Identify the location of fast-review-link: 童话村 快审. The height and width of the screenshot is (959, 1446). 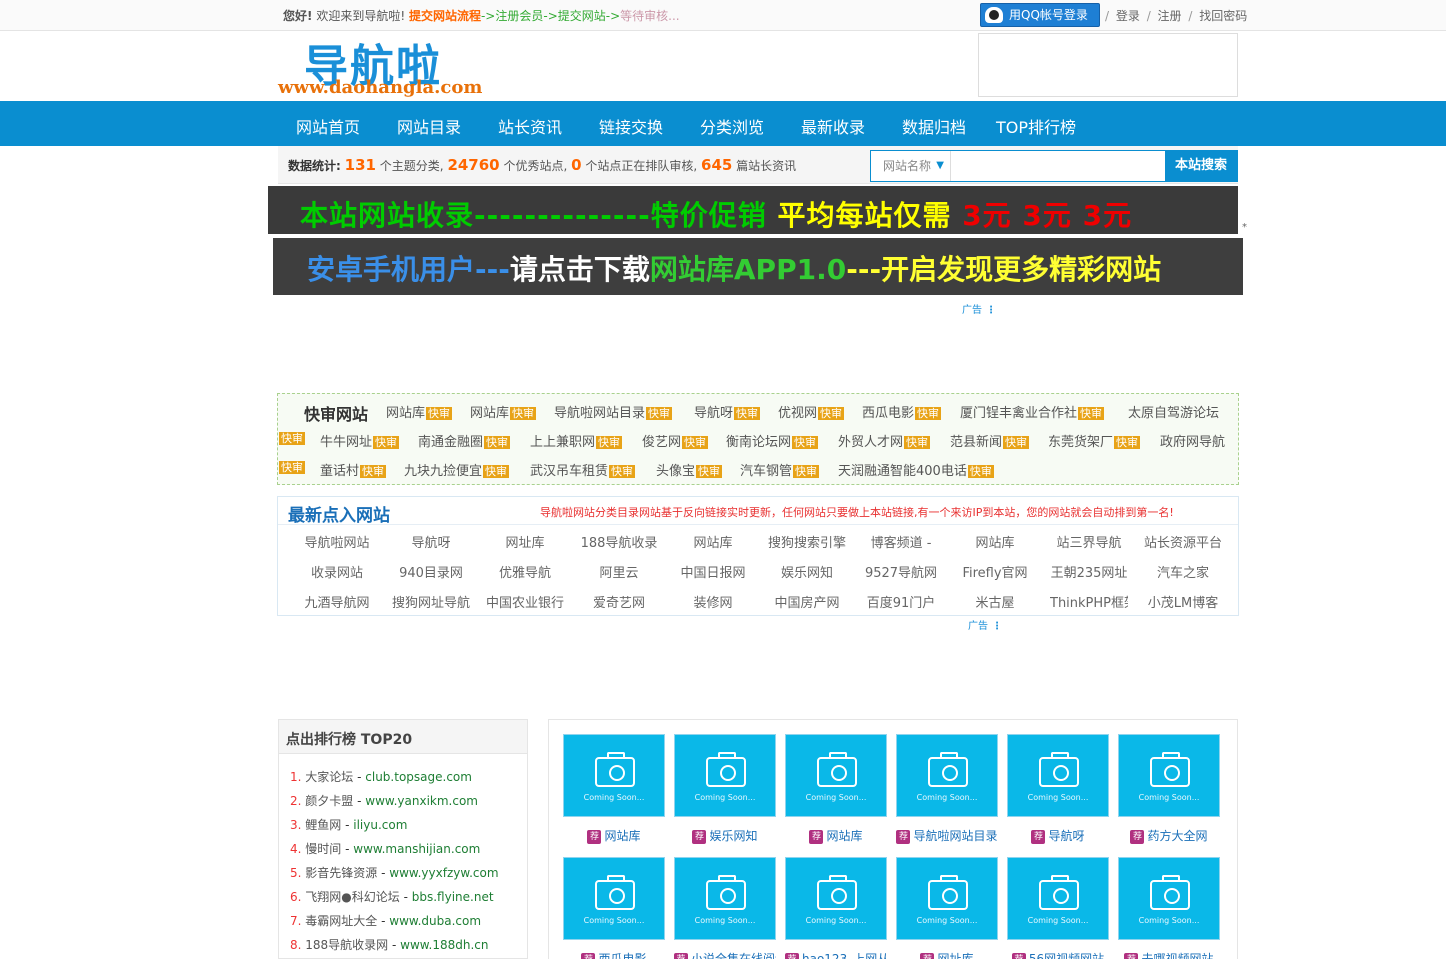
(353, 469).